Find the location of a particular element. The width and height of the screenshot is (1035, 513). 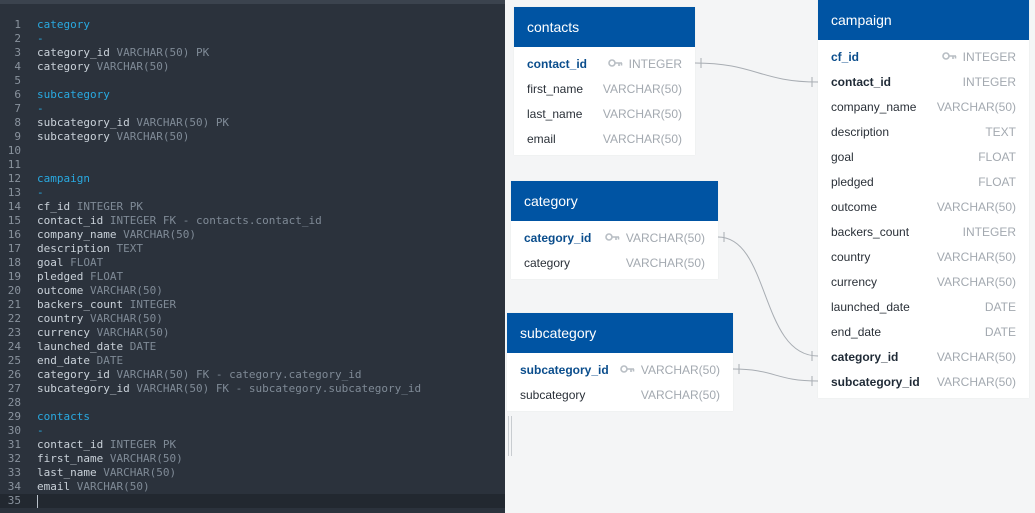

code-line: 25 end_date DATE is located at coordinates (252, 361).